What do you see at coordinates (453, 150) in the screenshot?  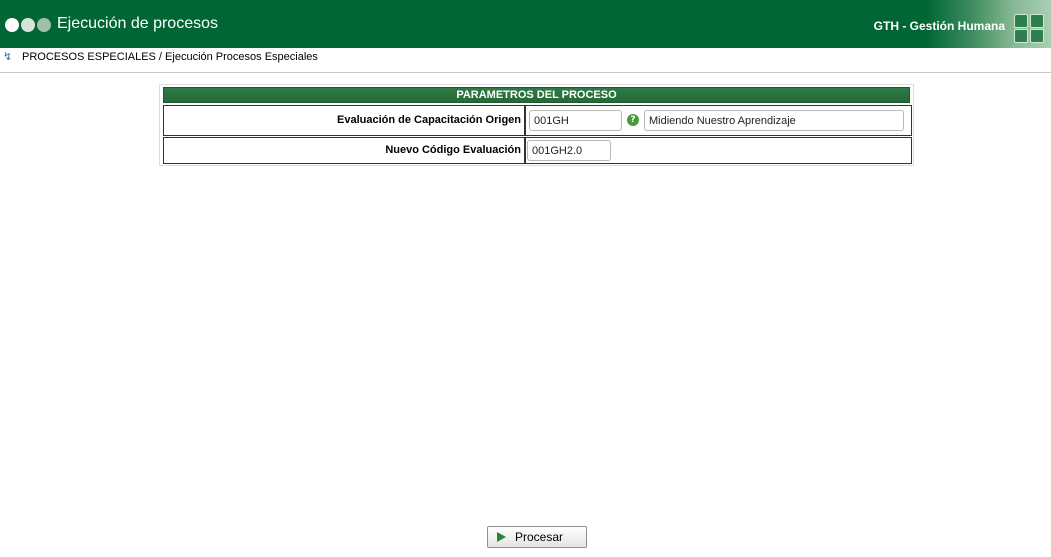 I see `new-code-label: Nuevo Código Evaluación` at bounding box center [453, 150].